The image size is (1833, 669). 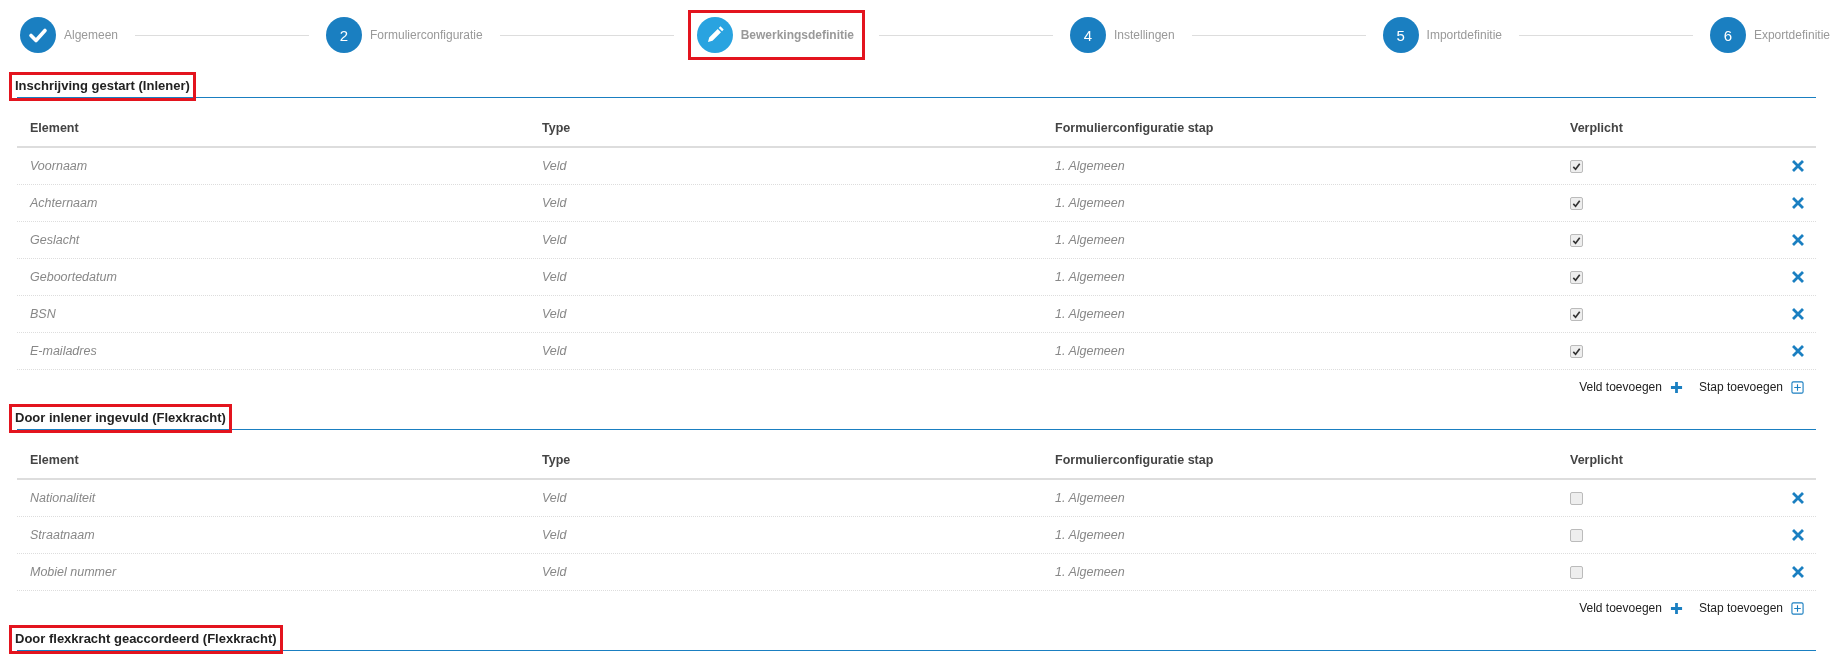 What do you see at coordinates (43, 314) in the screenshot?
I see `table-cell-text: BSN` at bounding box center [43, 314].